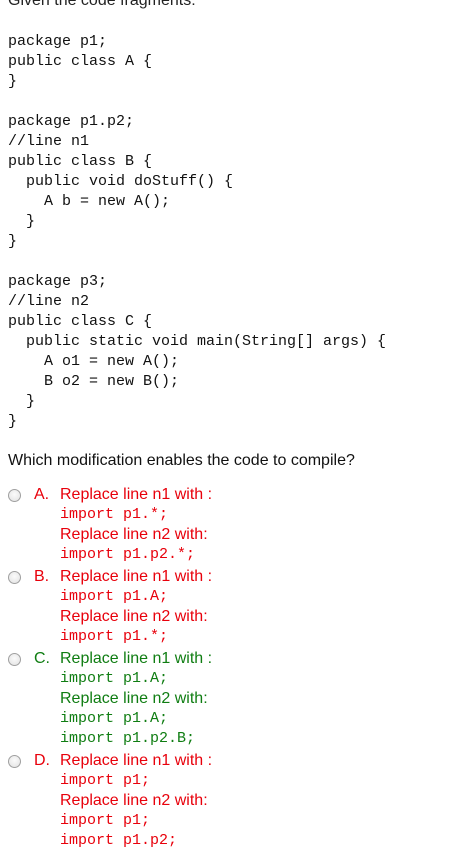 The height and width of the screenshot is (862, 450). Describe the element at coordinates (80, 161) in the screenshot. I see `code-line: public class B {` at that location.